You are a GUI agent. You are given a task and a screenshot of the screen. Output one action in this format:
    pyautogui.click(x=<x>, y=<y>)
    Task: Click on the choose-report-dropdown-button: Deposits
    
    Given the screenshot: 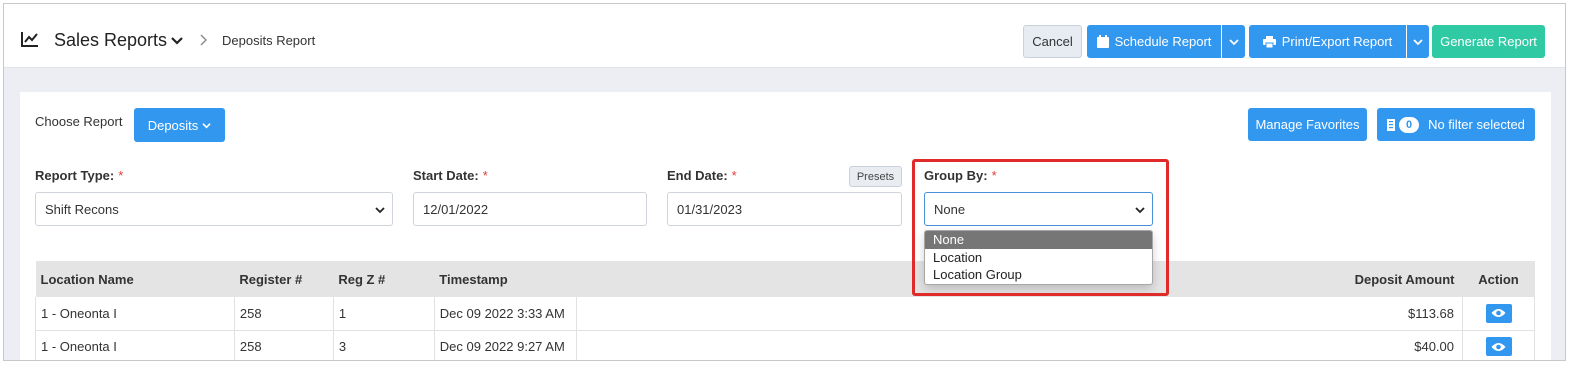 What is the action you would take?
    pyautogui.click(x=179, y=125)
    